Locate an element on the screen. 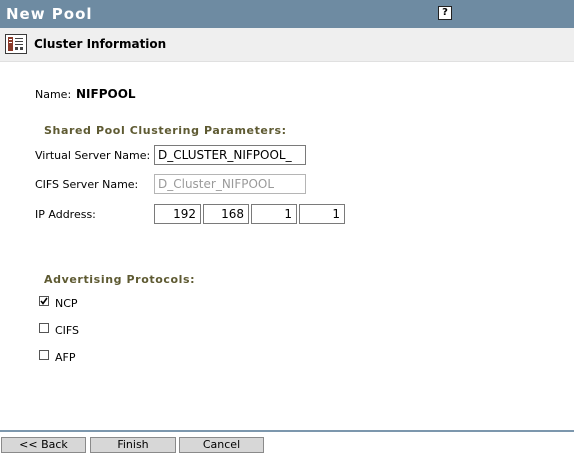 This screenshot has height=453, width=574. ip-address-label: IP Address: is located at coordinates (65, 214).